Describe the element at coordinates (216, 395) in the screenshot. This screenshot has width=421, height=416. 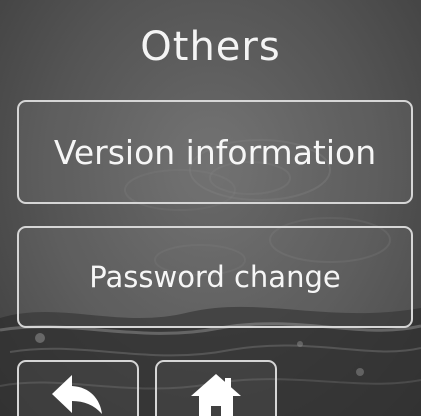
I see `home-icon` at that location.